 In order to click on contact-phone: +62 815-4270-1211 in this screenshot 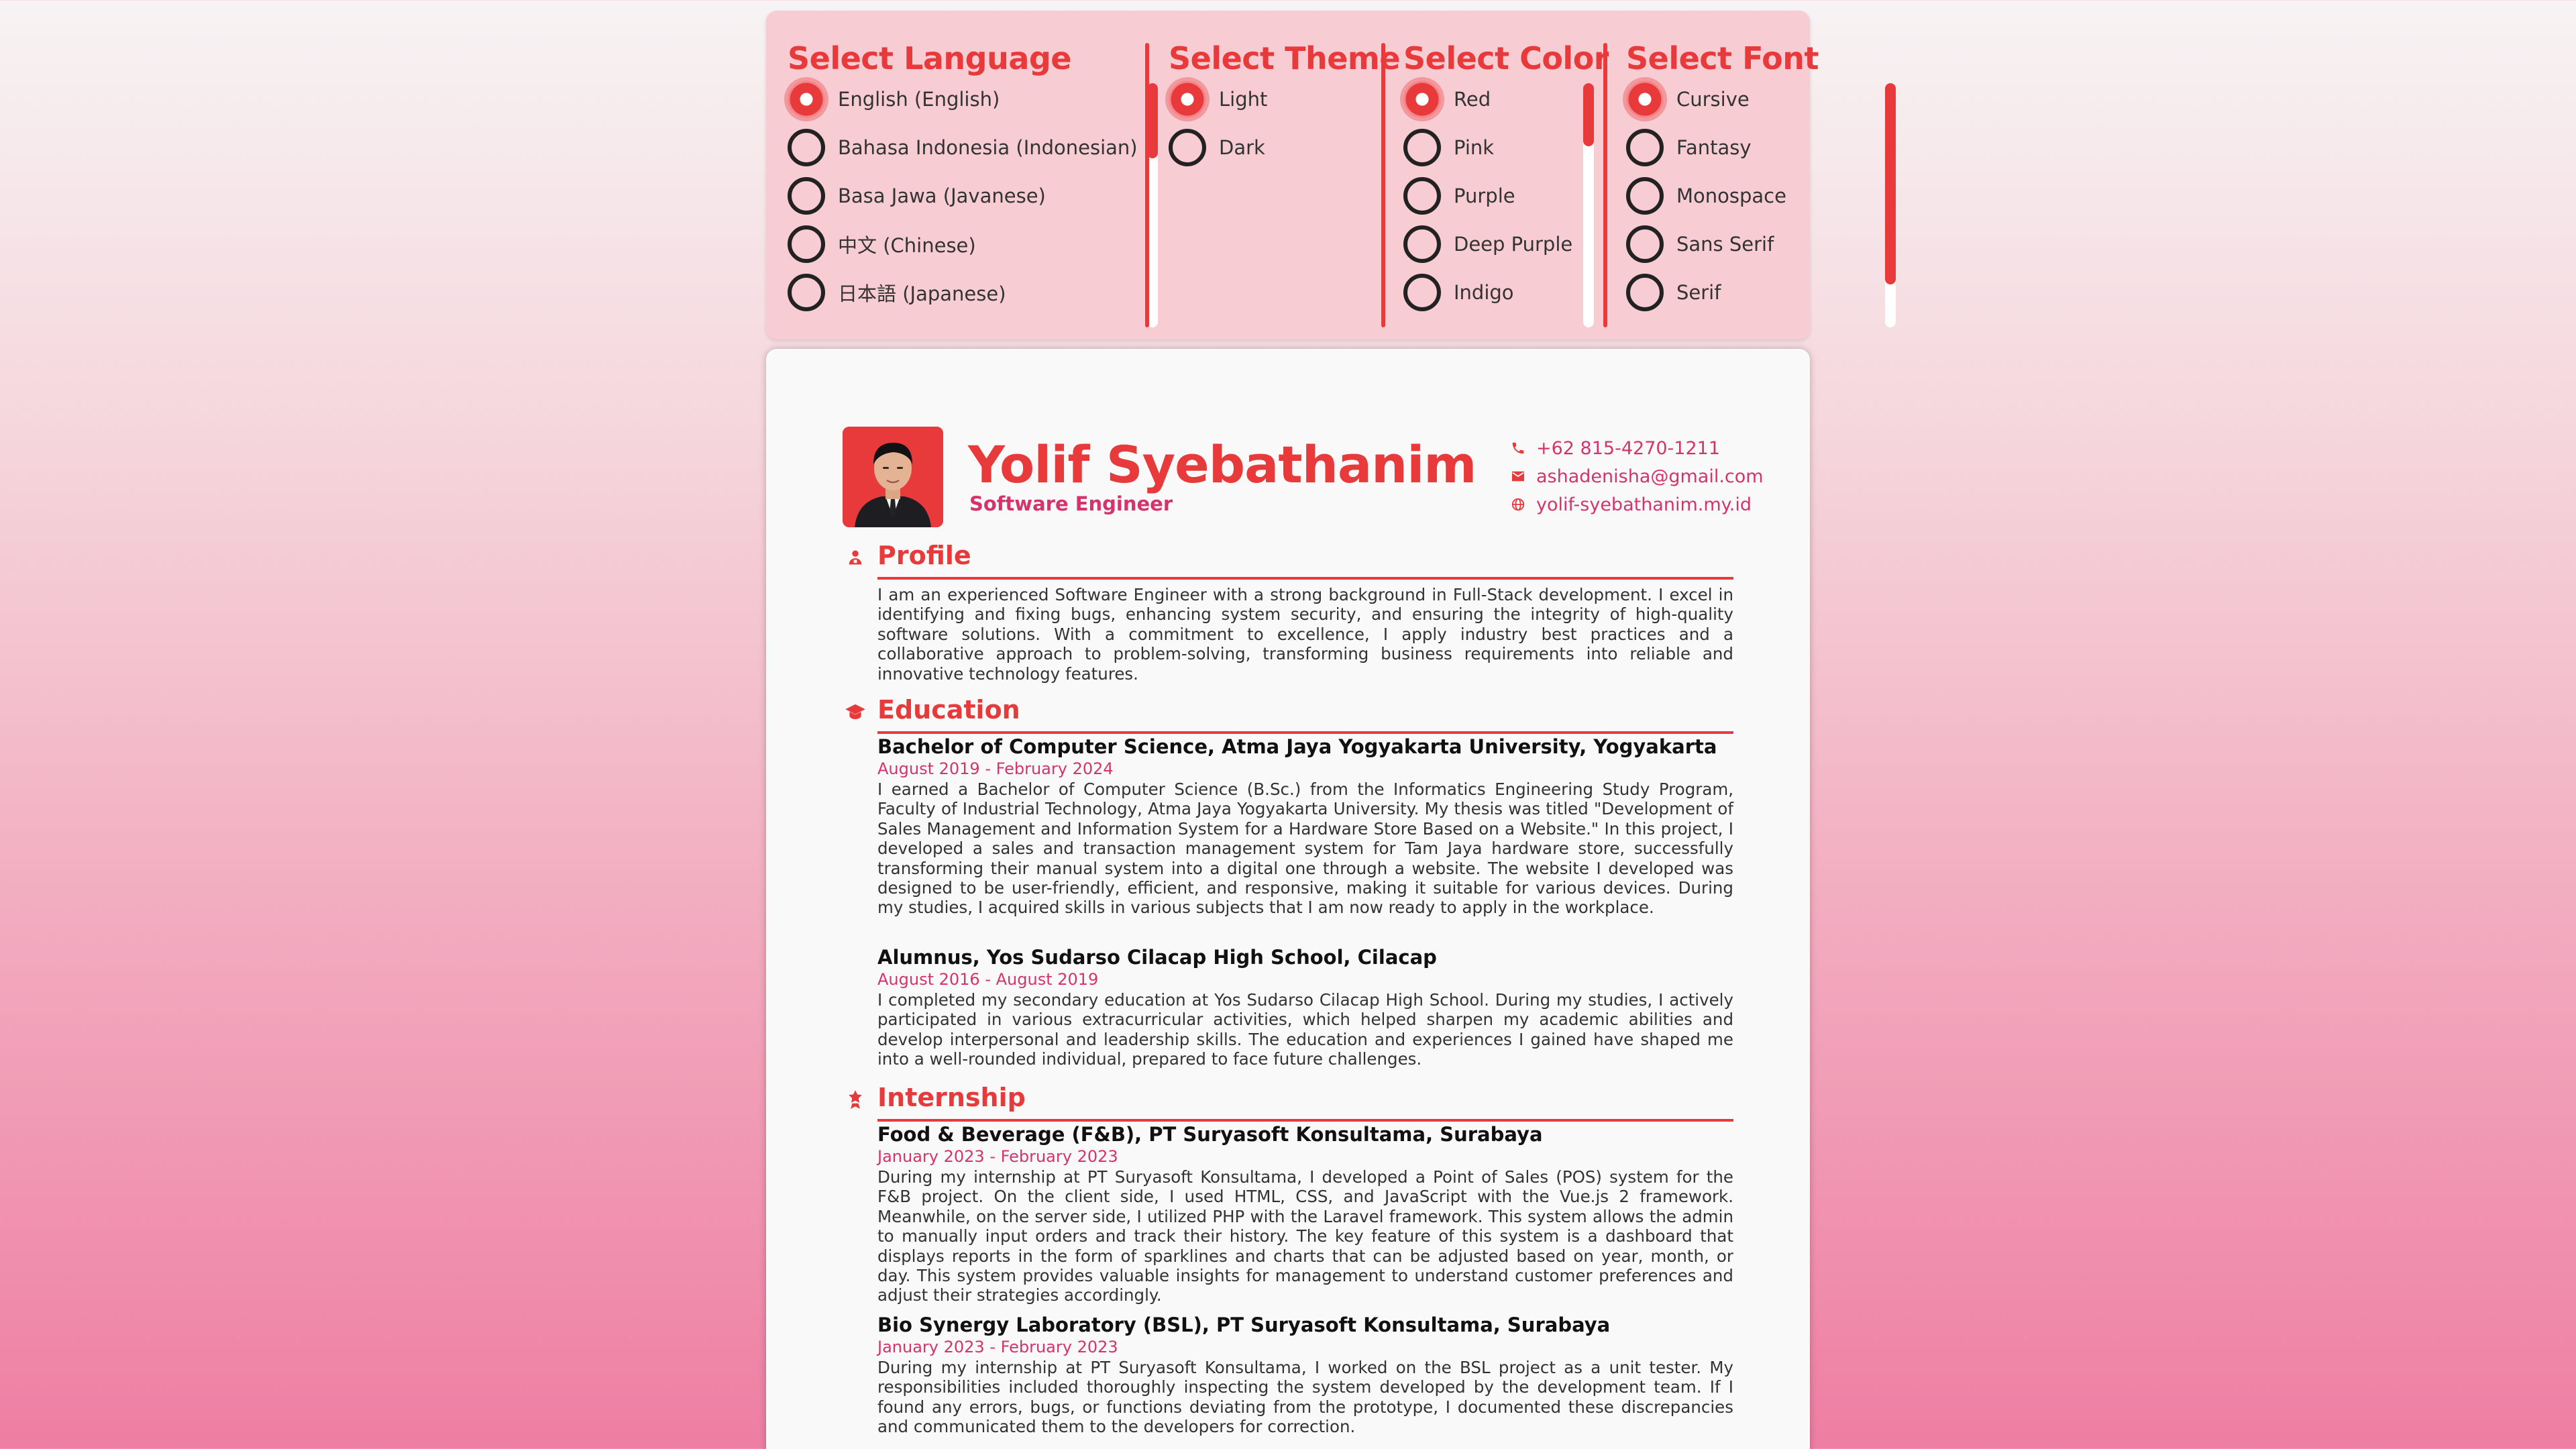, I will do `click(1614, 448)`.